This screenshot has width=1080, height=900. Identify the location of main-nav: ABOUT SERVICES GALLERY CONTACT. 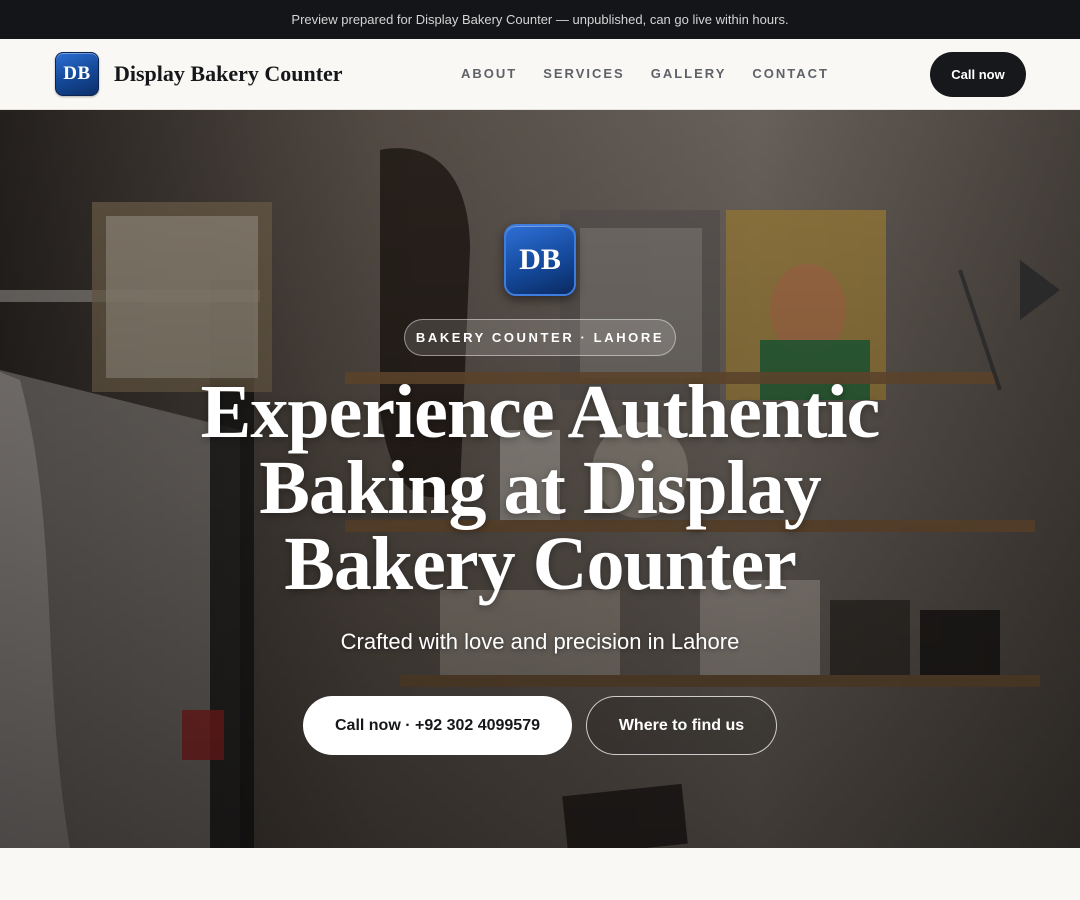
(645, 73).